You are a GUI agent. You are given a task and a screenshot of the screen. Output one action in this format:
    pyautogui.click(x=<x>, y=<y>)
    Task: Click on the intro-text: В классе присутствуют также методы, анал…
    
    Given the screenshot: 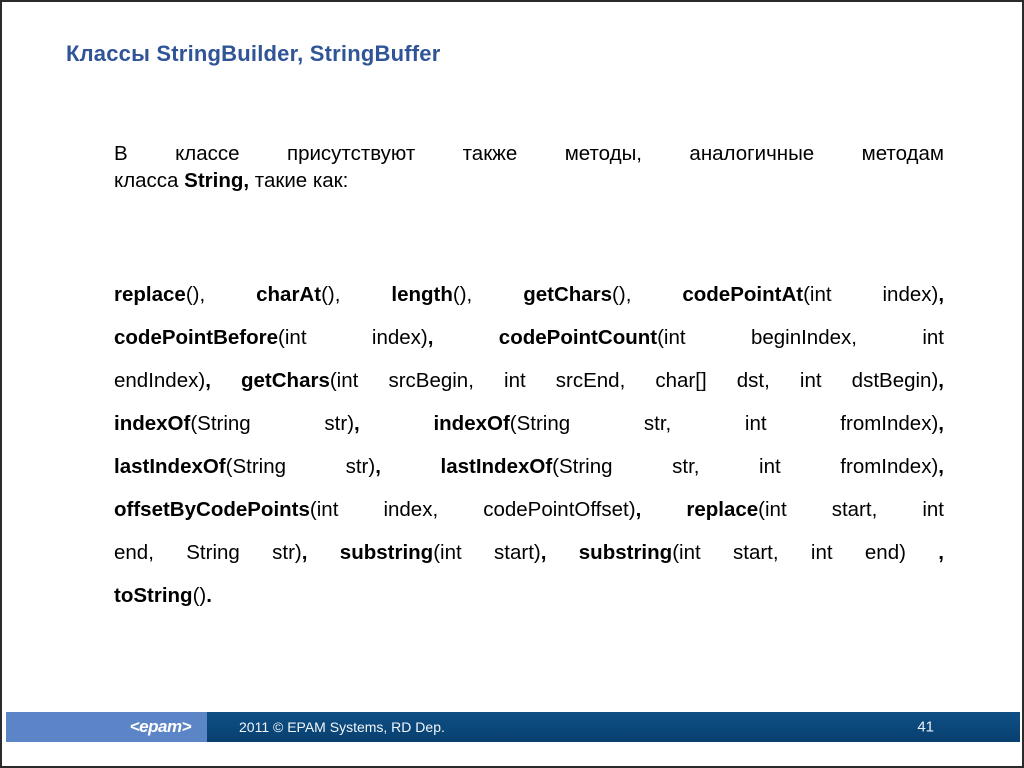 What is the action you would take?
    pyautogui.click(x=529, y=167)
    